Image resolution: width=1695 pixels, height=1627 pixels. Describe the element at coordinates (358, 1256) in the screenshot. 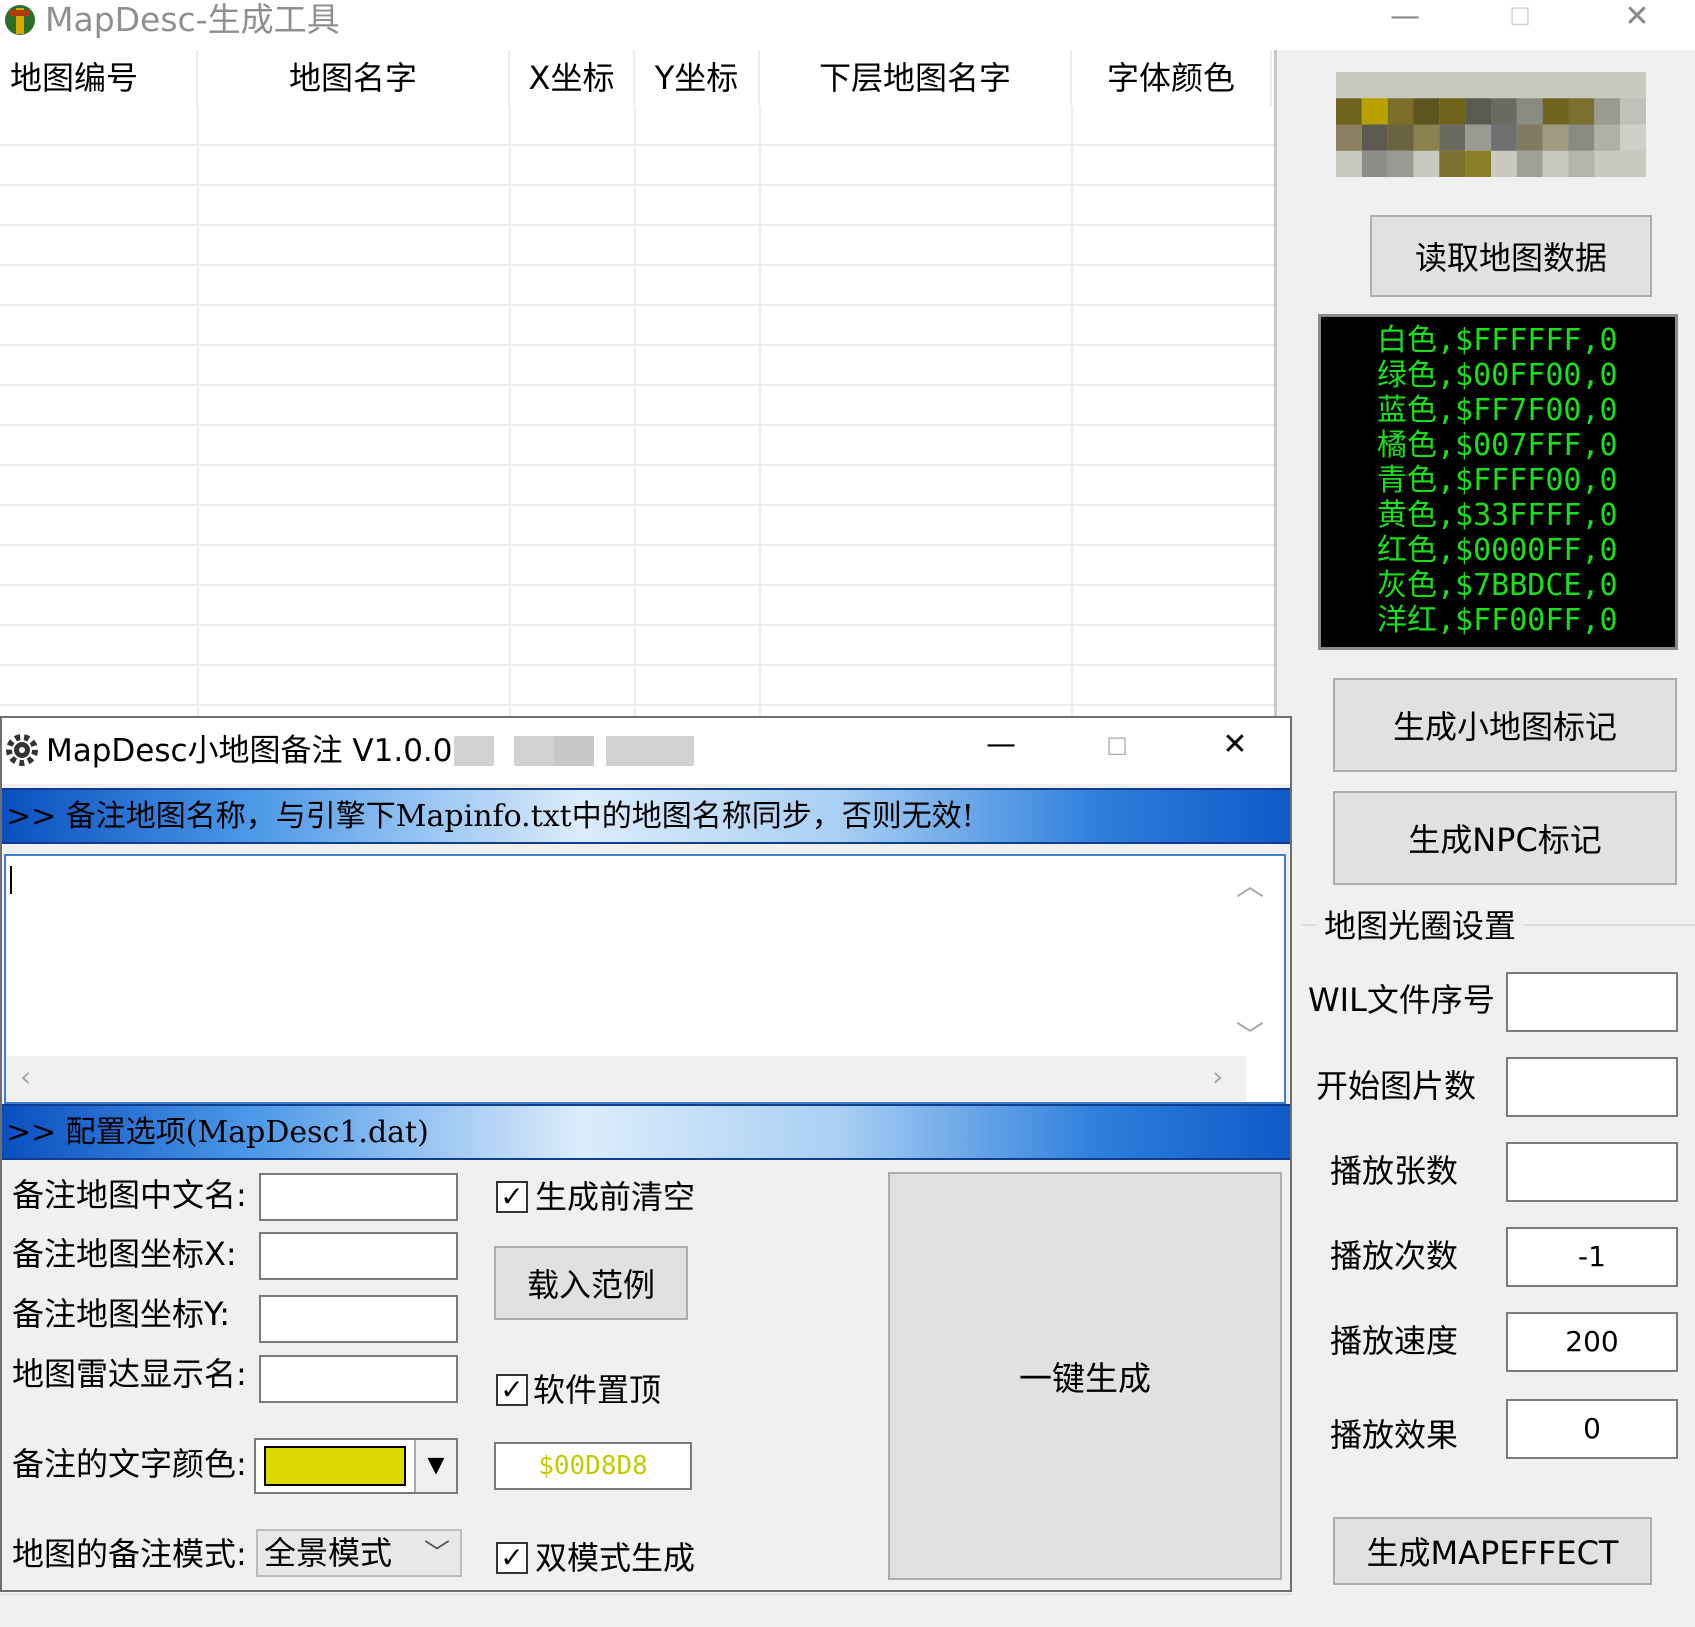

I see `coord-x-input` at that location.